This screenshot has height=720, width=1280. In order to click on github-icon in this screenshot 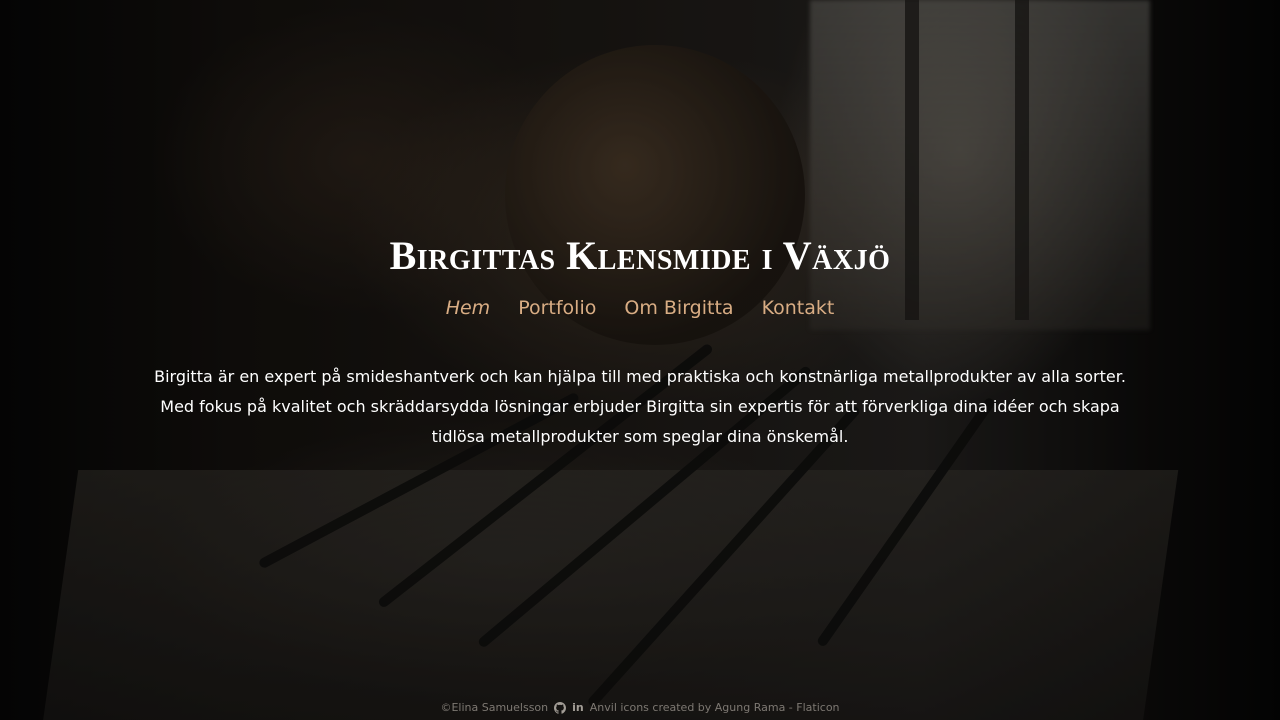, I will do `click(560, 707)`.